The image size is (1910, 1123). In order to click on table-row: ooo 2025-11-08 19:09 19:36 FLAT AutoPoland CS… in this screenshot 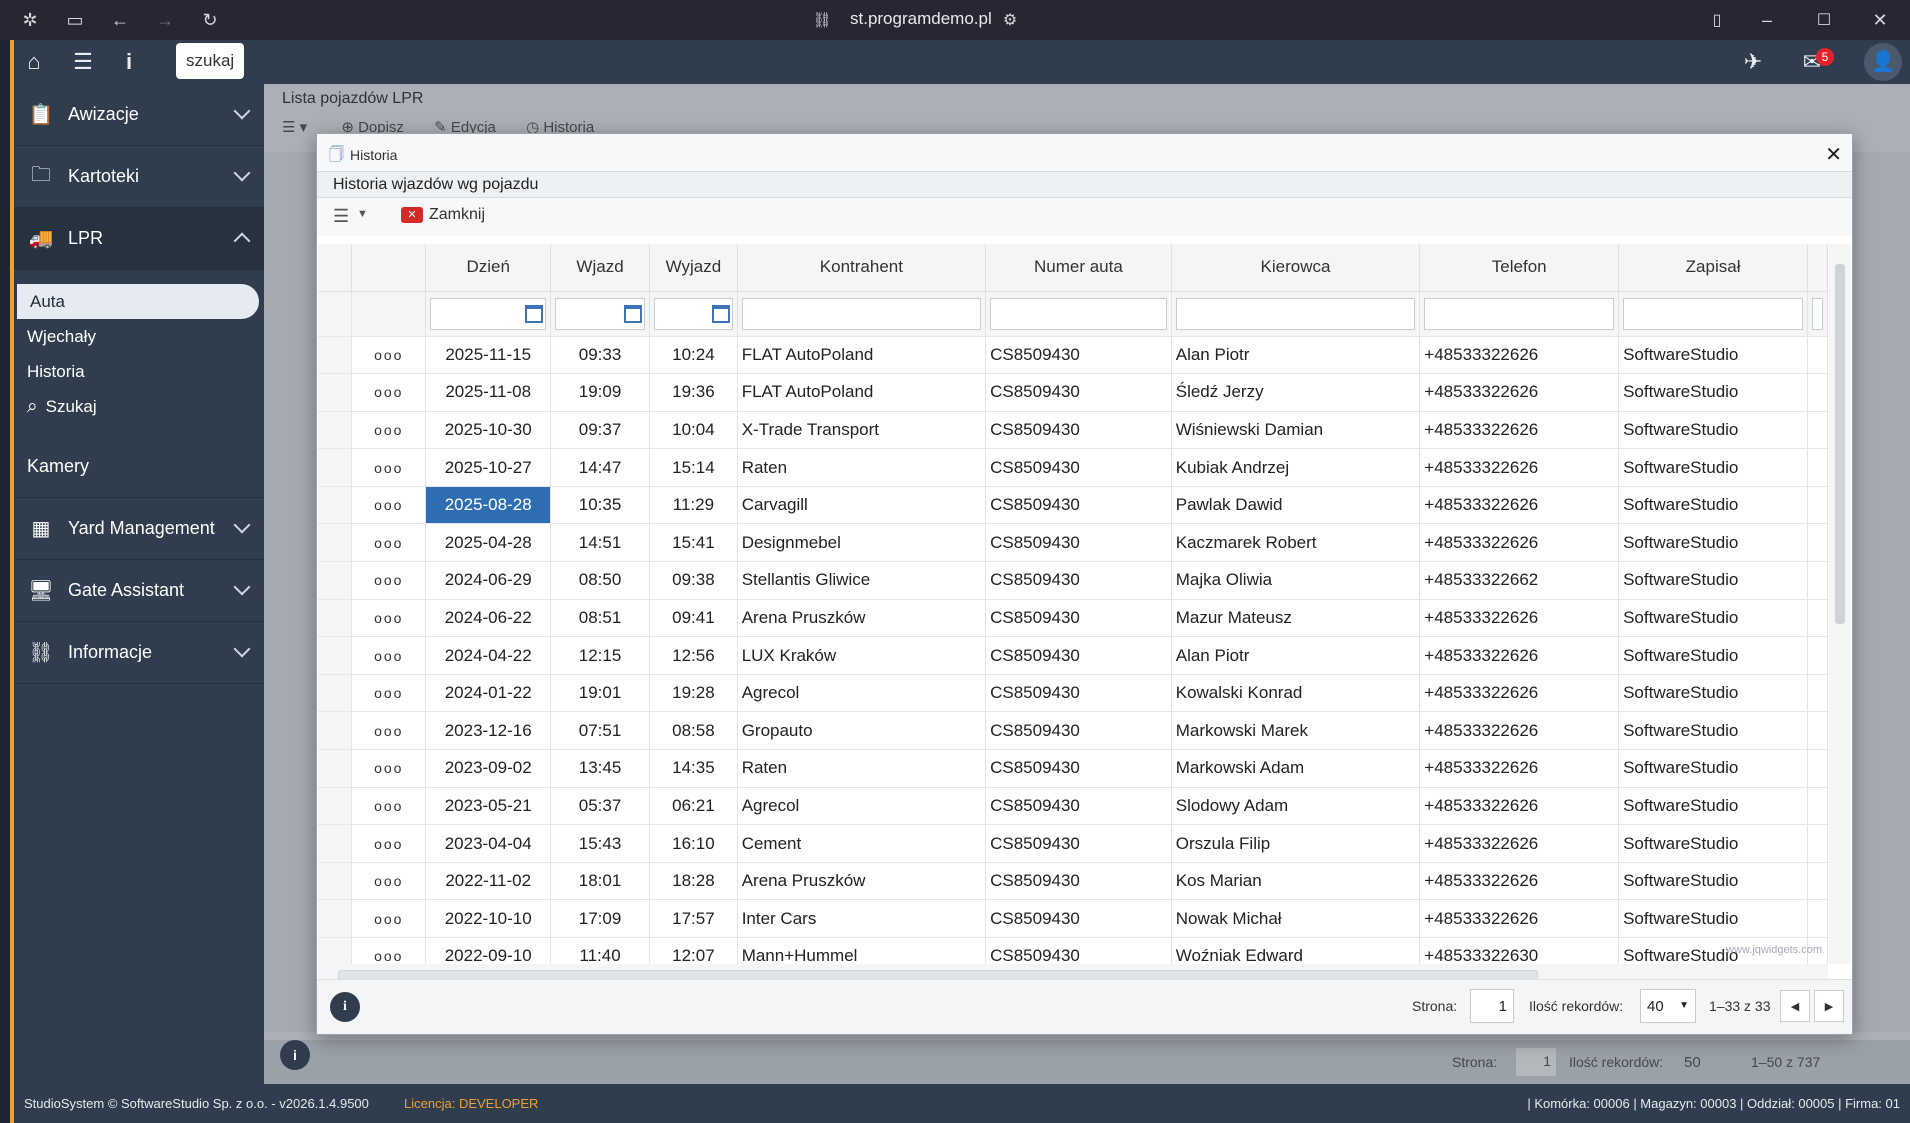, I will do `click(1073, 392)`.